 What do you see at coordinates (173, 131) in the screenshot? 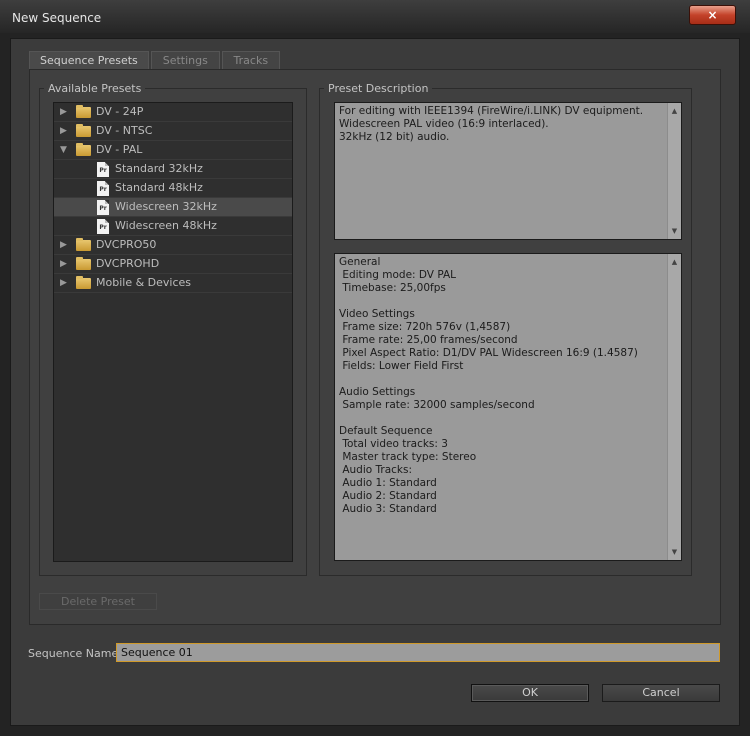
I see `preset-folder: ▶ DV - NTSC` at bounding box center [173, 131].